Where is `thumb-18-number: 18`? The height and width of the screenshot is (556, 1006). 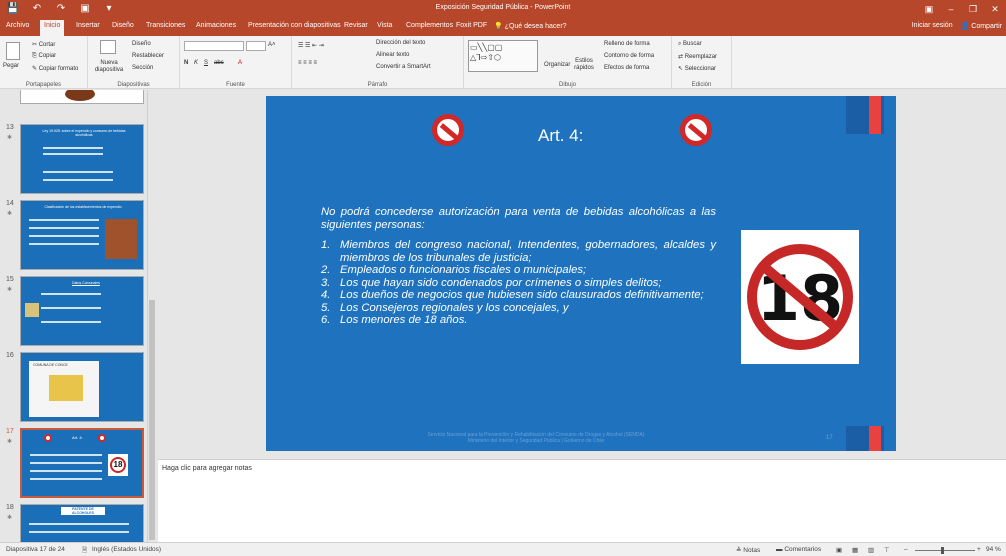
thumb-18-number: 18 is located at coordinates (118, 465).